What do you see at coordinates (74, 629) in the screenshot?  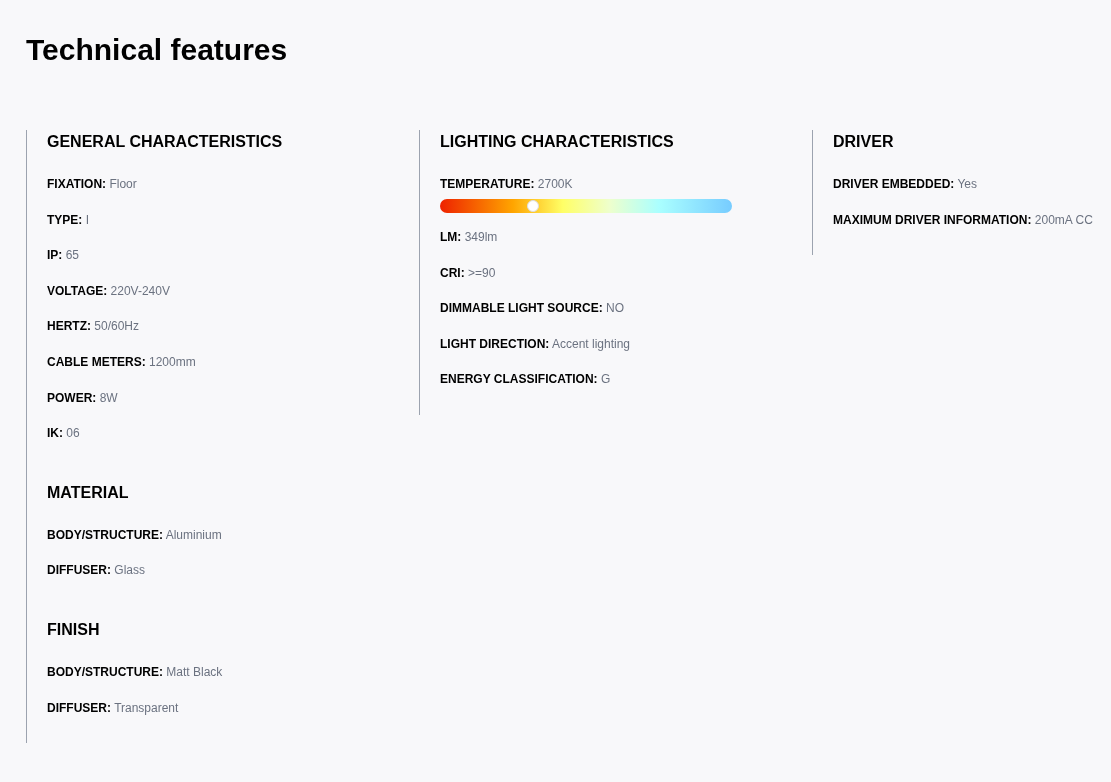 I see `section-heading: FINISH` at bounding box center [74, 629].